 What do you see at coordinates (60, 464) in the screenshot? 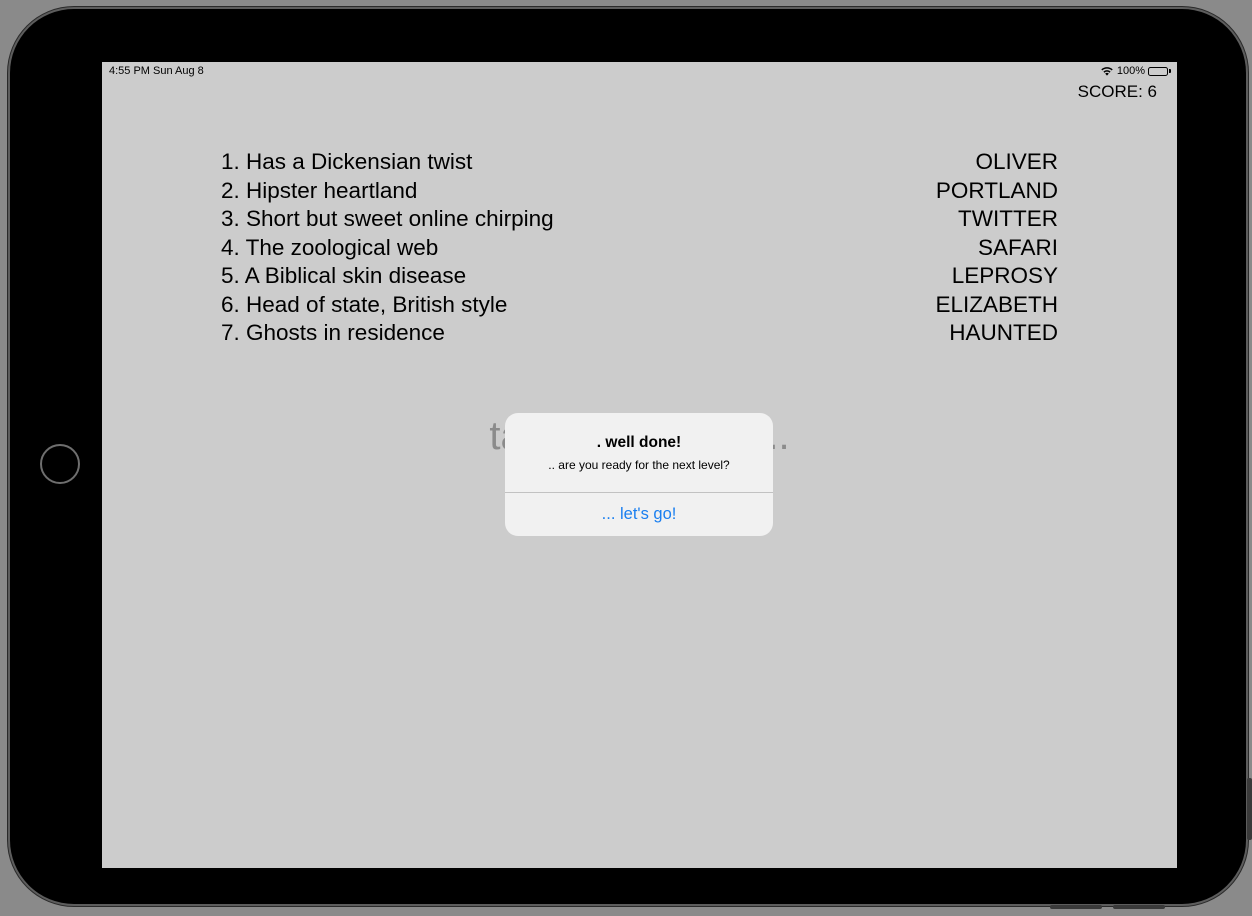
I see `home-button` at bounding box center [60, 464].